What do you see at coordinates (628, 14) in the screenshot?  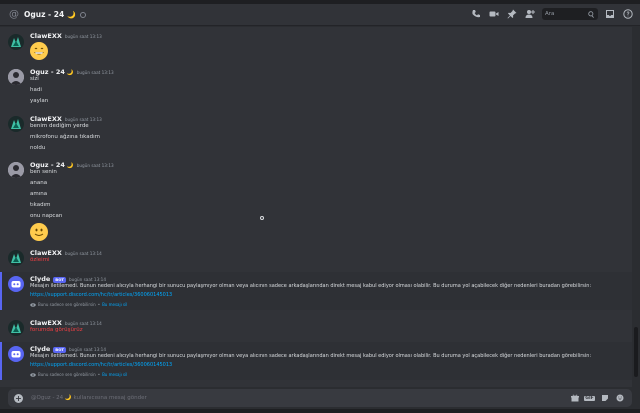 I see `help-icon` at bounding box center [628, 14].